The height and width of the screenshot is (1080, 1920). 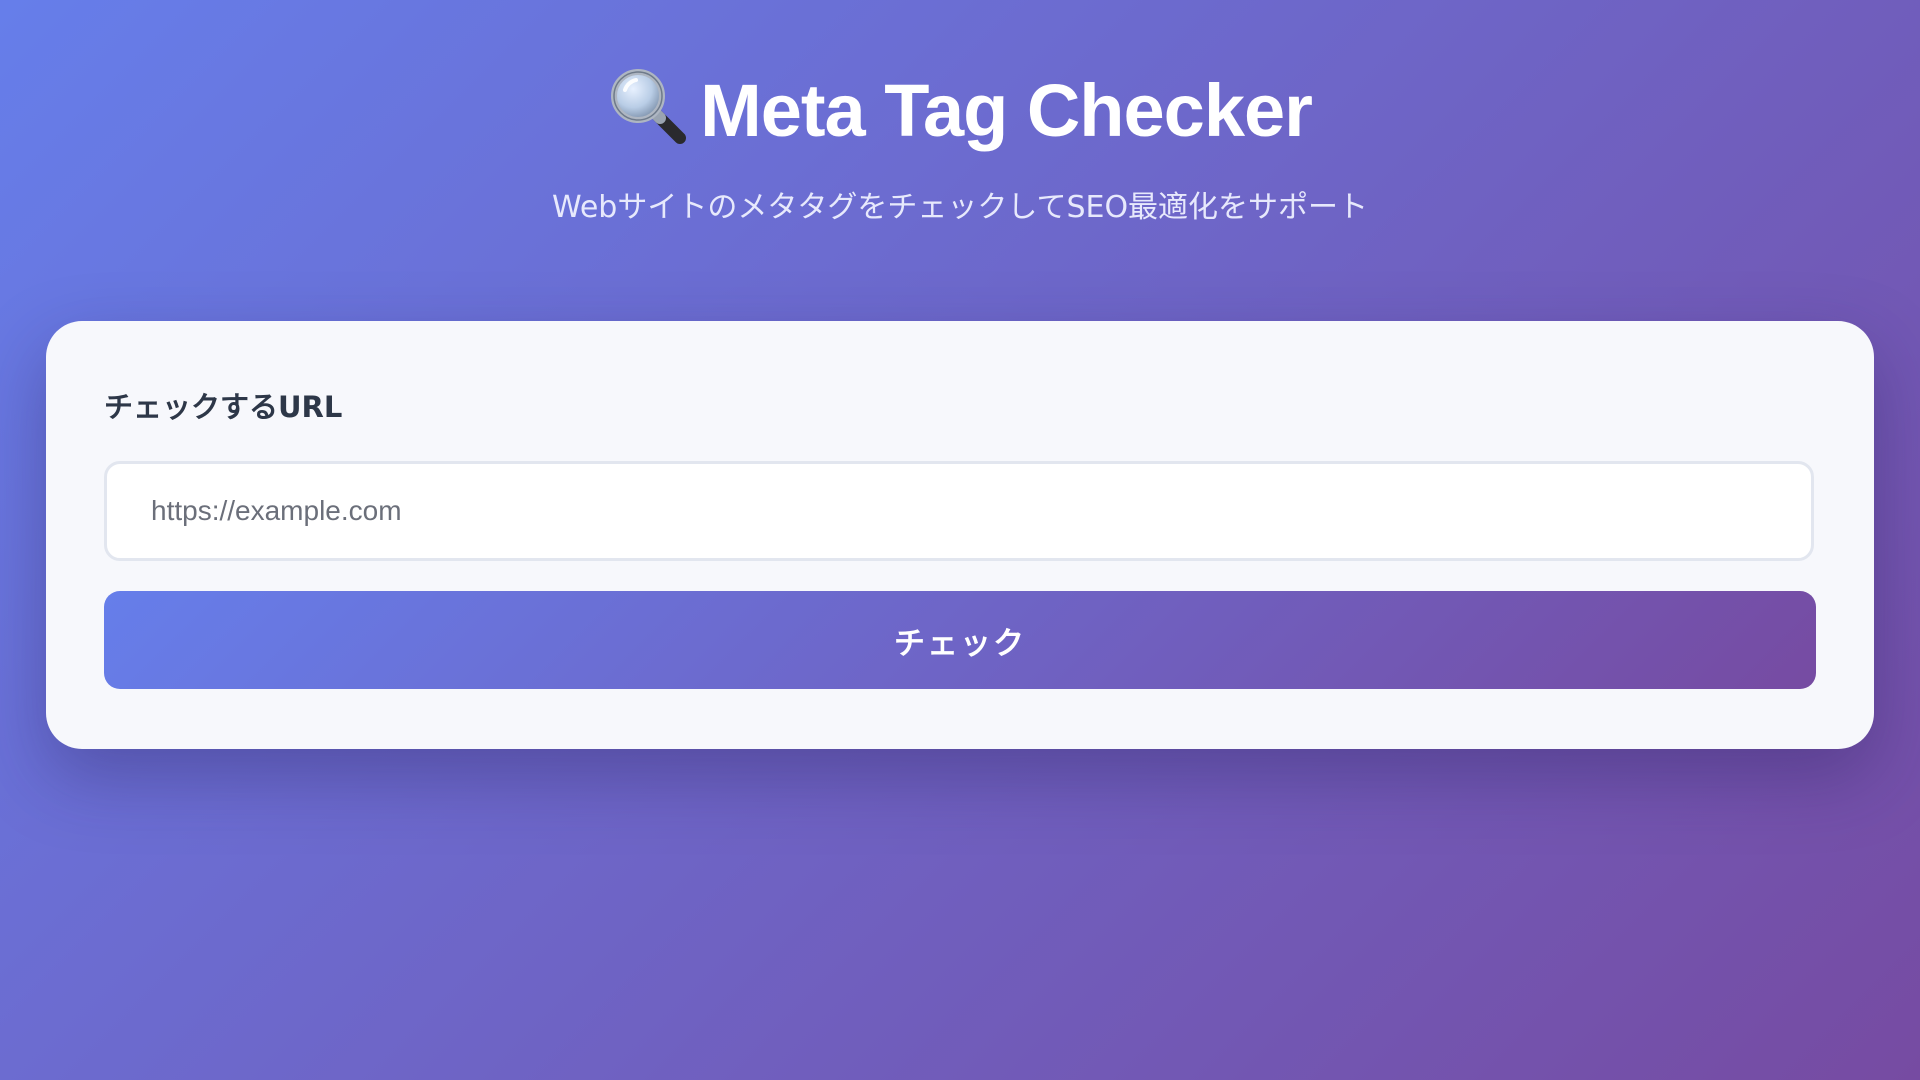 I want to click on url-input, so click(x=959, y=511).